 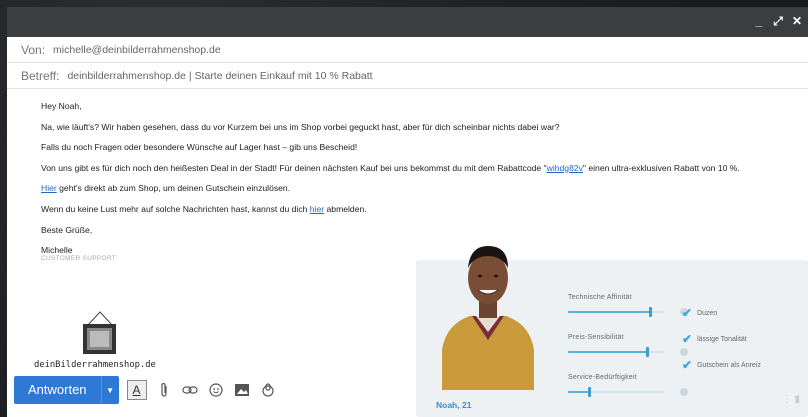 I want to click on compose-toolbar: Antworten ▼ A, so click(x=145, y=390).